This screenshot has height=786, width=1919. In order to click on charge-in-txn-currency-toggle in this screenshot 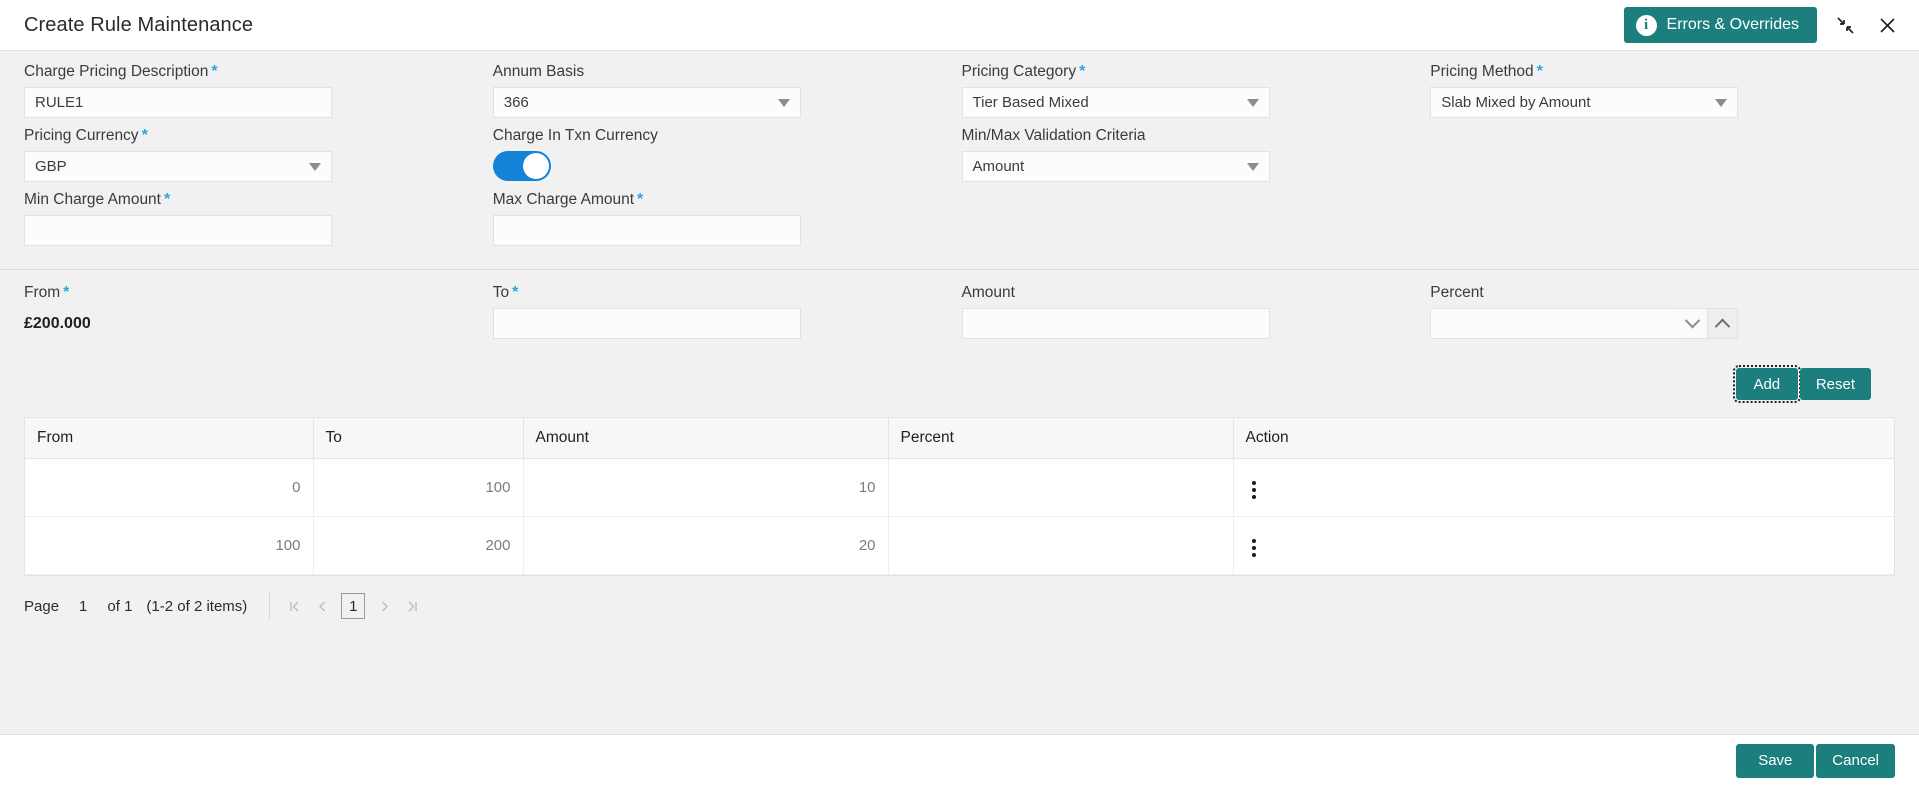, I will do `click(521, 166)`.